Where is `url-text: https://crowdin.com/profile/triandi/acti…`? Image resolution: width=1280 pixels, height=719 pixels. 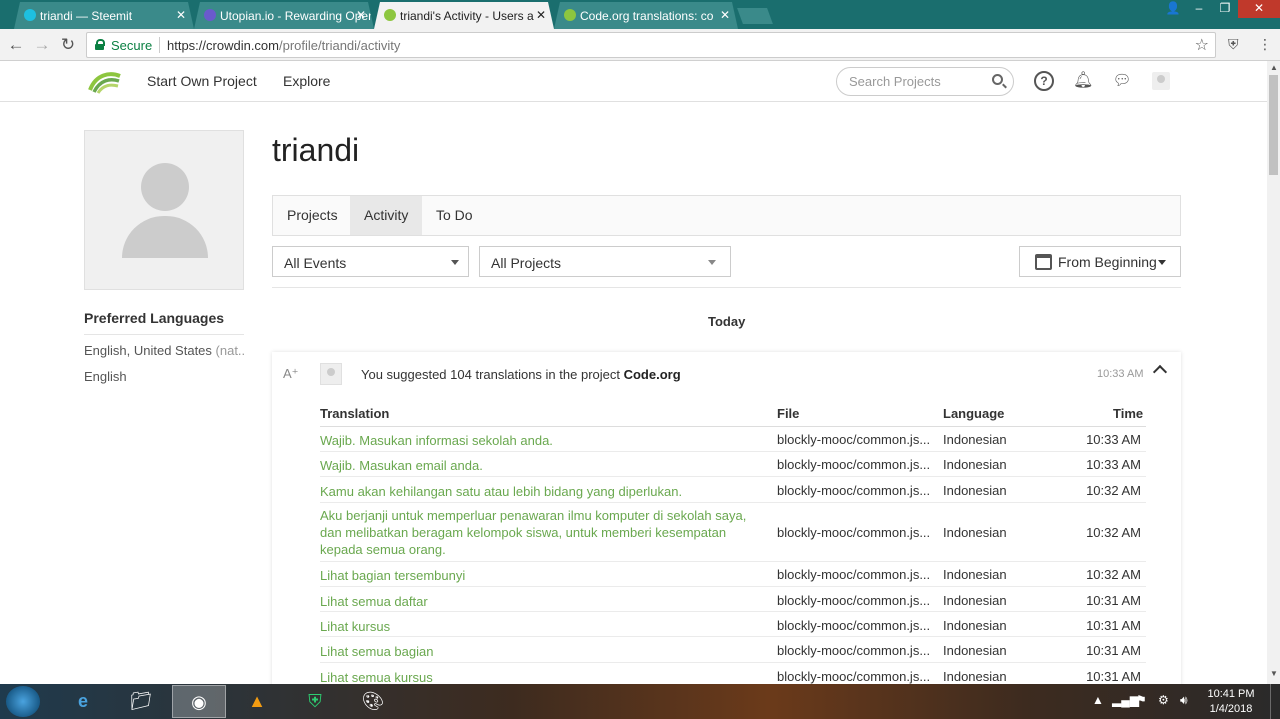
url-text: https://crowdin.com/profile/triandi/acti… is located at coordinates (283, 45).